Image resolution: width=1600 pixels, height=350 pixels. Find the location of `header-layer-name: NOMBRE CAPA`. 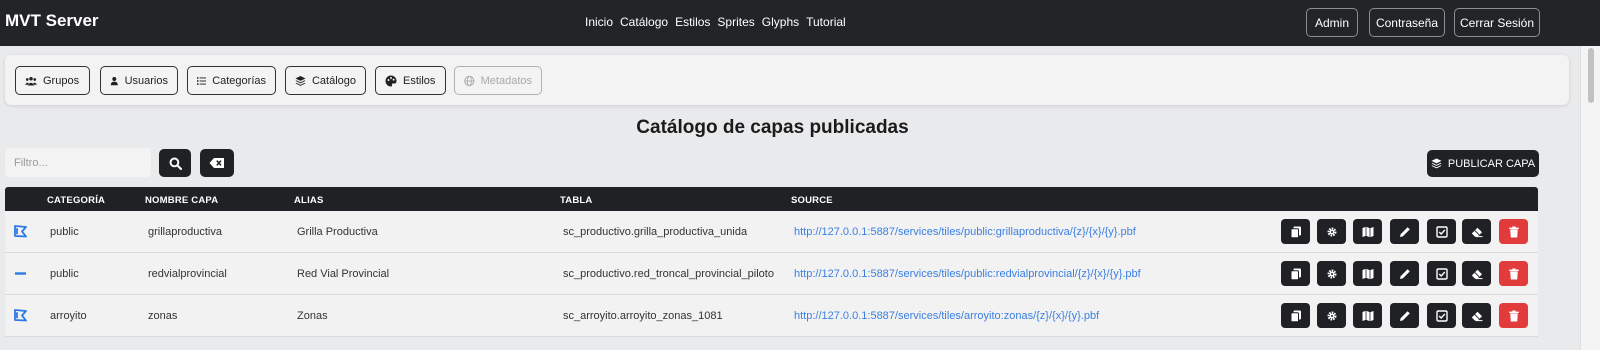

header-layer-name: NOMBRE CAPA is located at coordinates (181, 200).